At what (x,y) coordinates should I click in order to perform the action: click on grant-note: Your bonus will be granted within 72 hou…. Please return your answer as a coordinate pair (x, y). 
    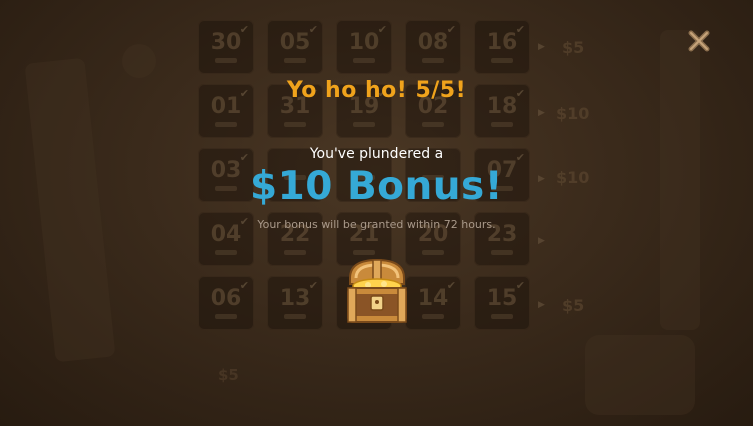
    Looking at the image, I should click on (376, 224).